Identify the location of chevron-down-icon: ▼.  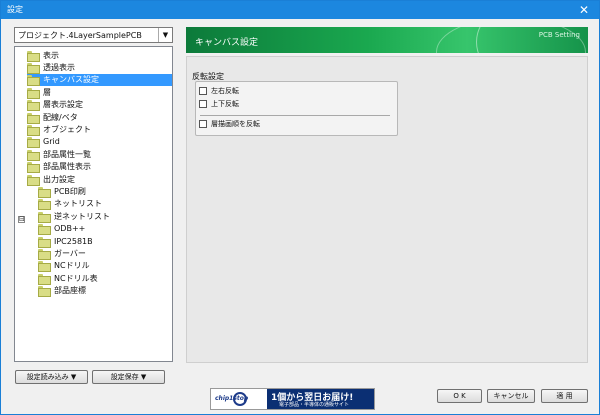
(165, 35).